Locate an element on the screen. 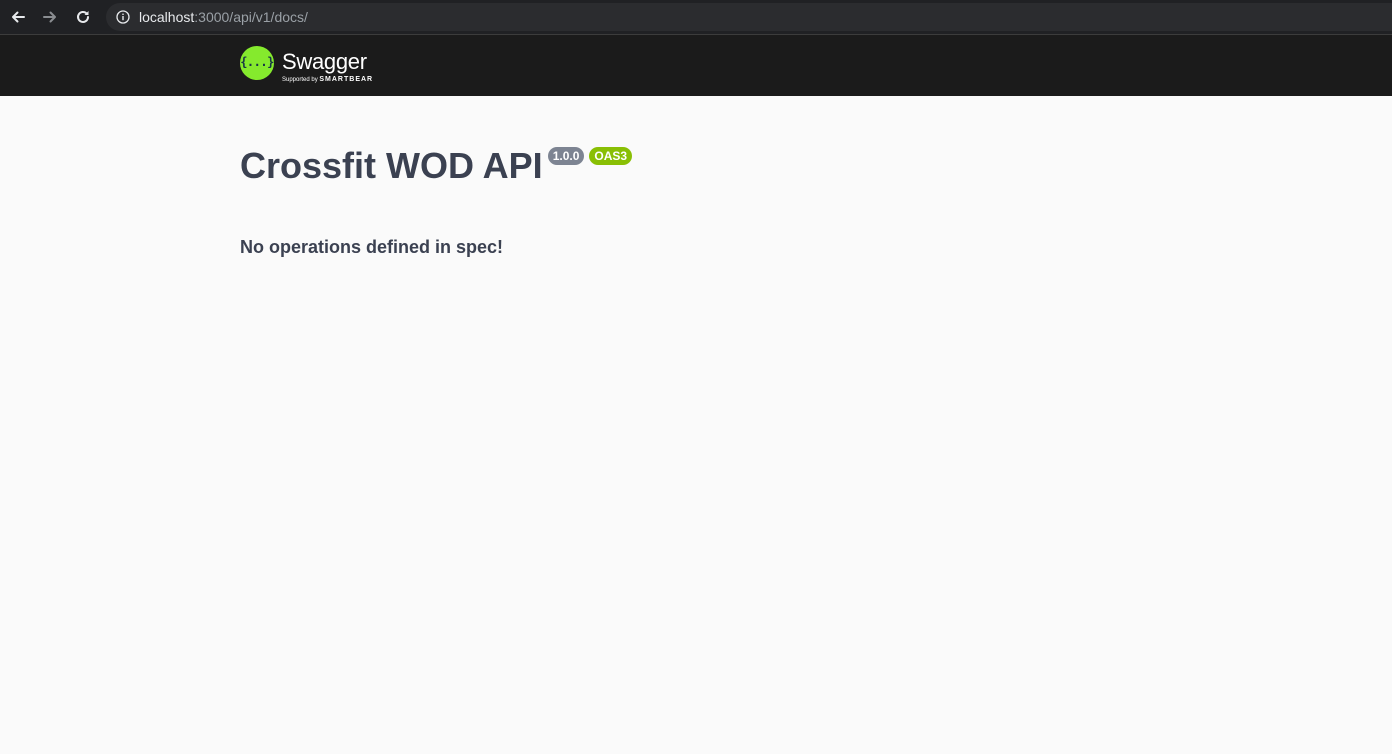 The image size is (1392, 754). swagger-logo: {...} Swagger Supported by SMARTBEAR is located at coordinates (315, 66).